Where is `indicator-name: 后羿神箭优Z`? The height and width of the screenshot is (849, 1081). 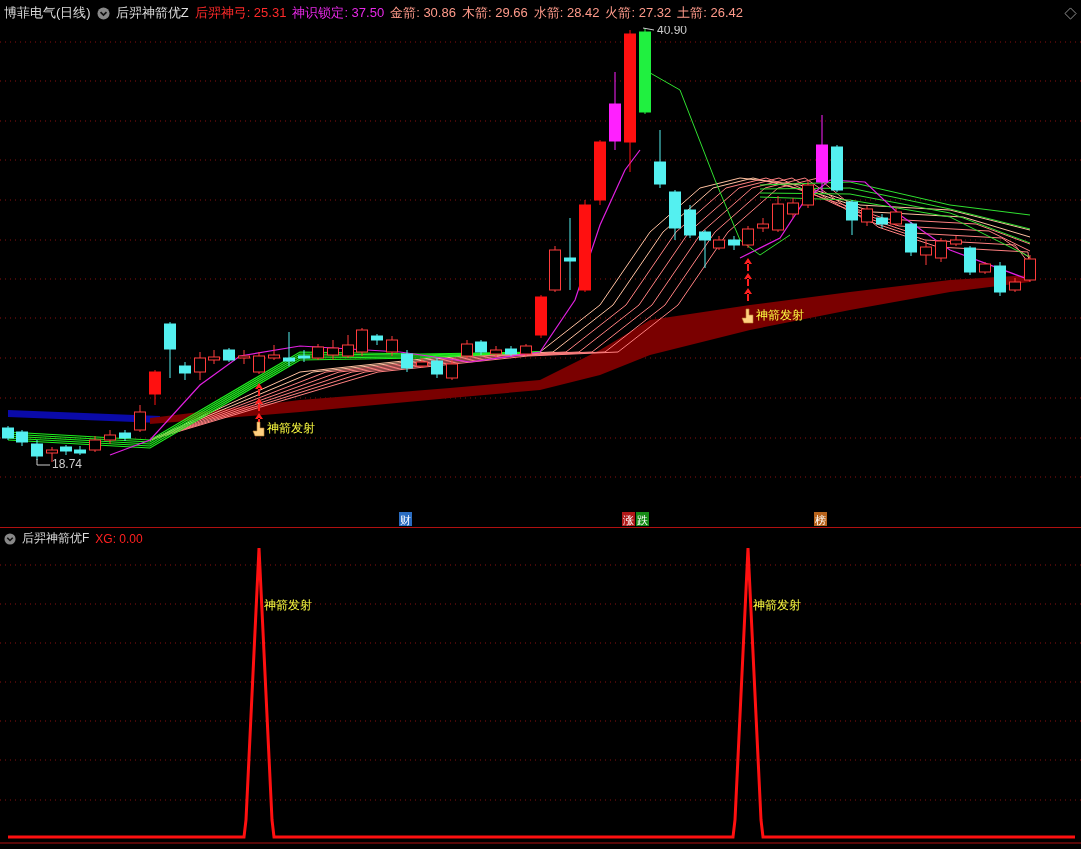
indicator-name: 后羿神箭优Z is located at coordinates (152, 13).